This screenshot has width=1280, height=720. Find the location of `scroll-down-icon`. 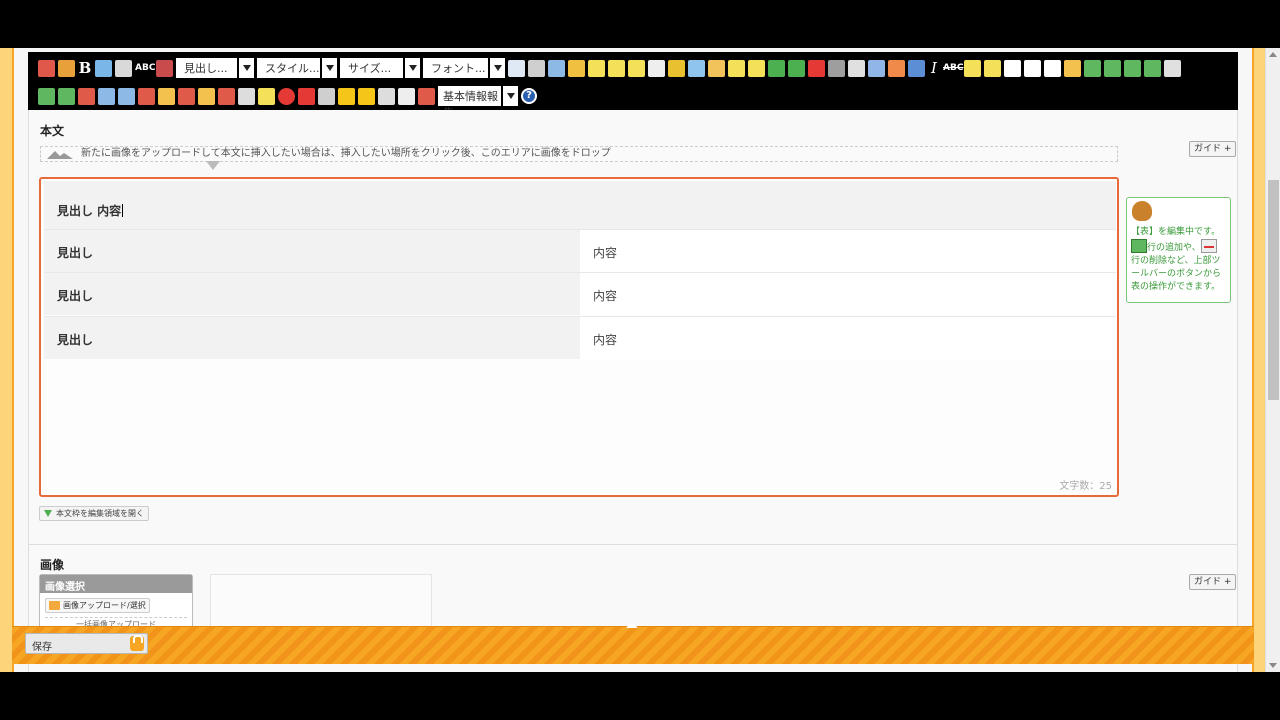

scroll-down-icon is located at coordinates (1273, 665).